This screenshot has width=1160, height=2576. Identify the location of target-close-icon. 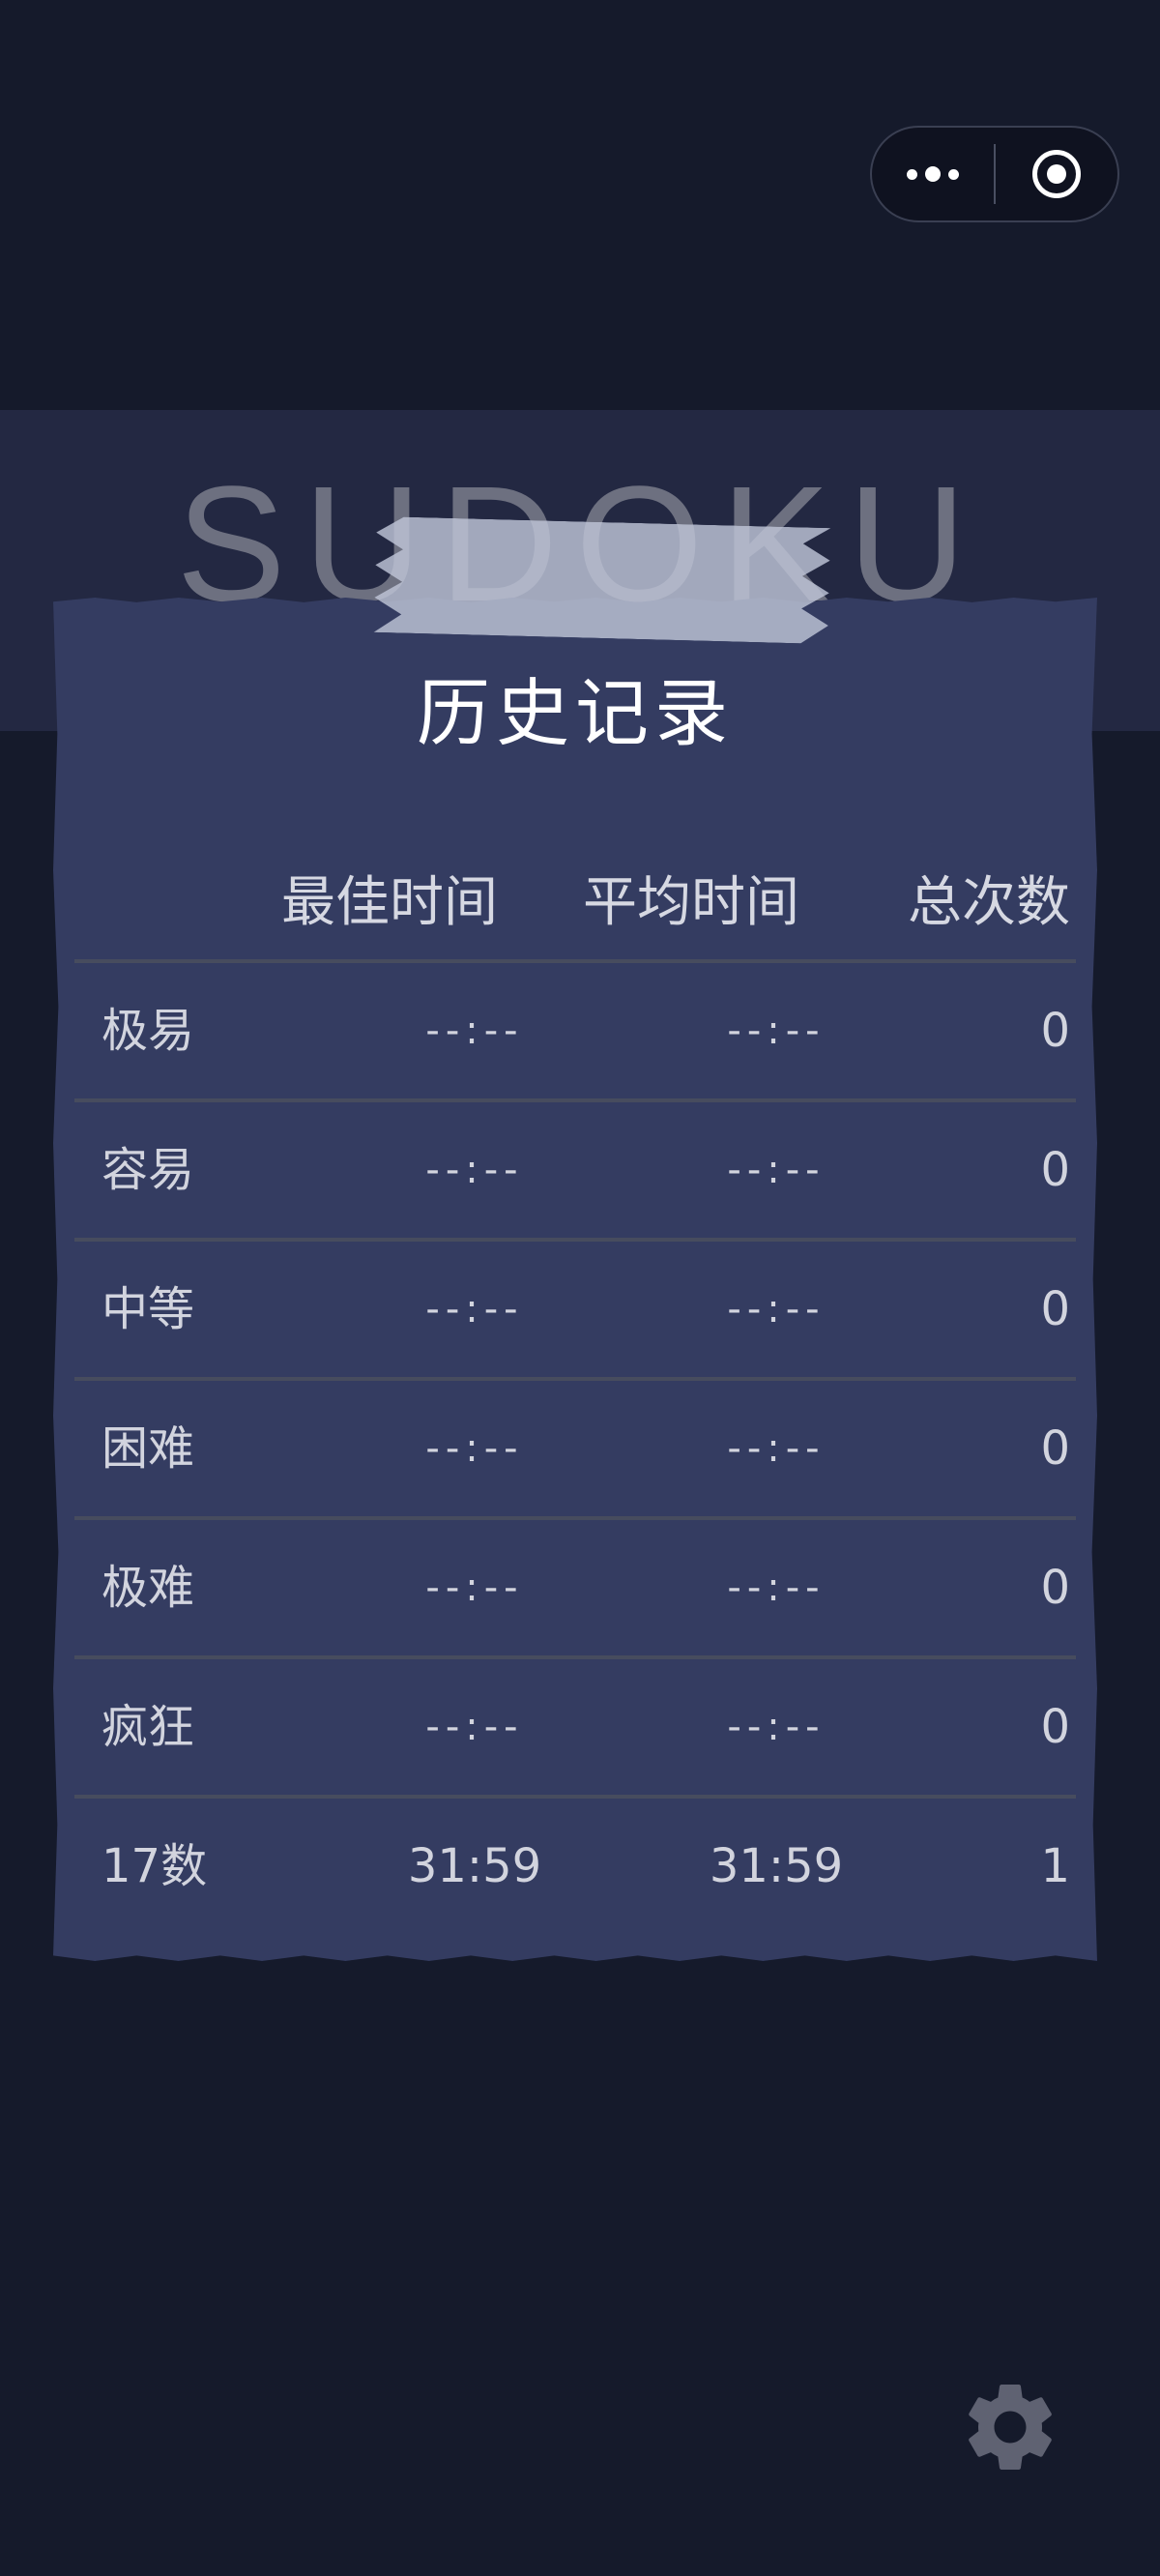
(1056, 174).